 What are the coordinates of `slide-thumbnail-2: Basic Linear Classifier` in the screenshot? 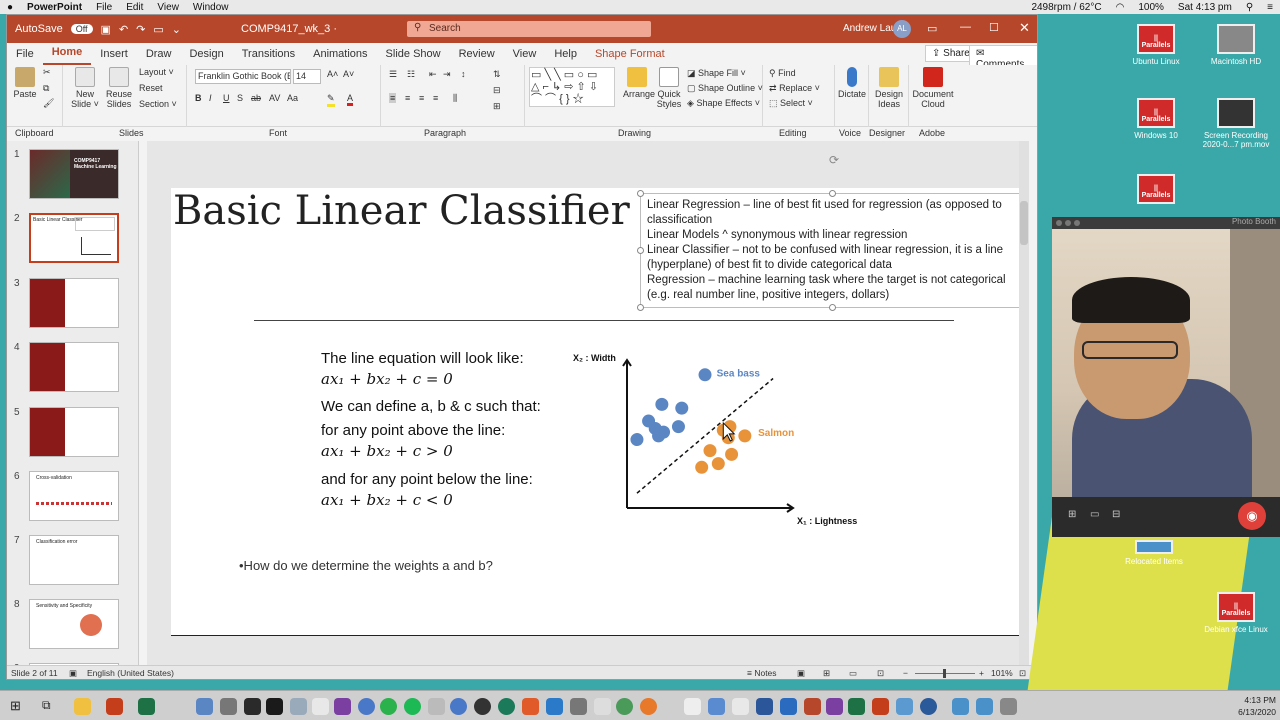 It's located at (74, 238).